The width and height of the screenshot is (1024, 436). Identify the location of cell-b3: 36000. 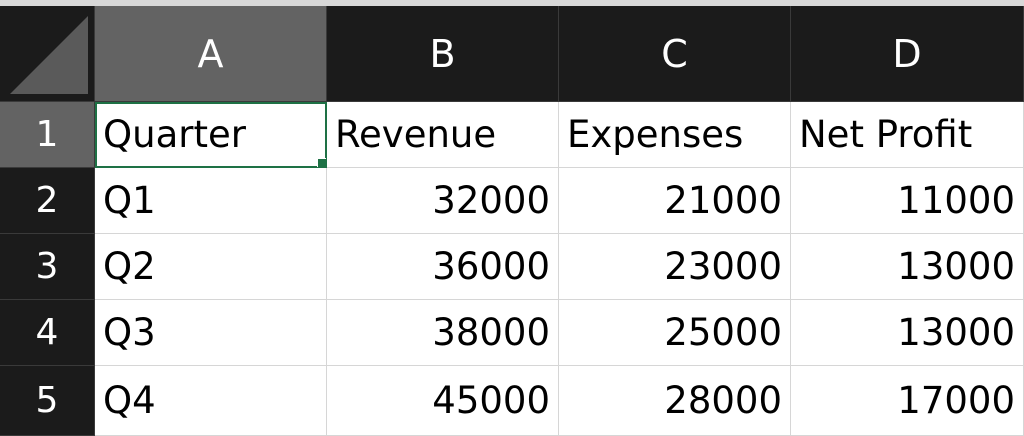
(443, 267).